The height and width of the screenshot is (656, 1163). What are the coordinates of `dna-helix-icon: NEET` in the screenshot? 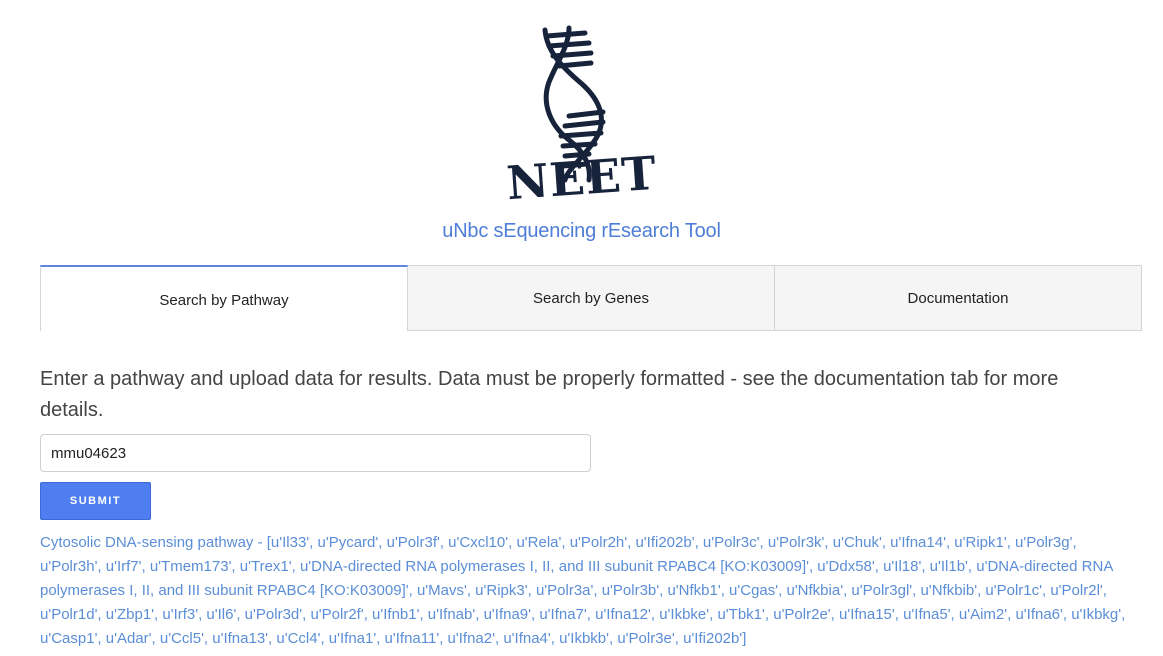 It's located at (582, 113).